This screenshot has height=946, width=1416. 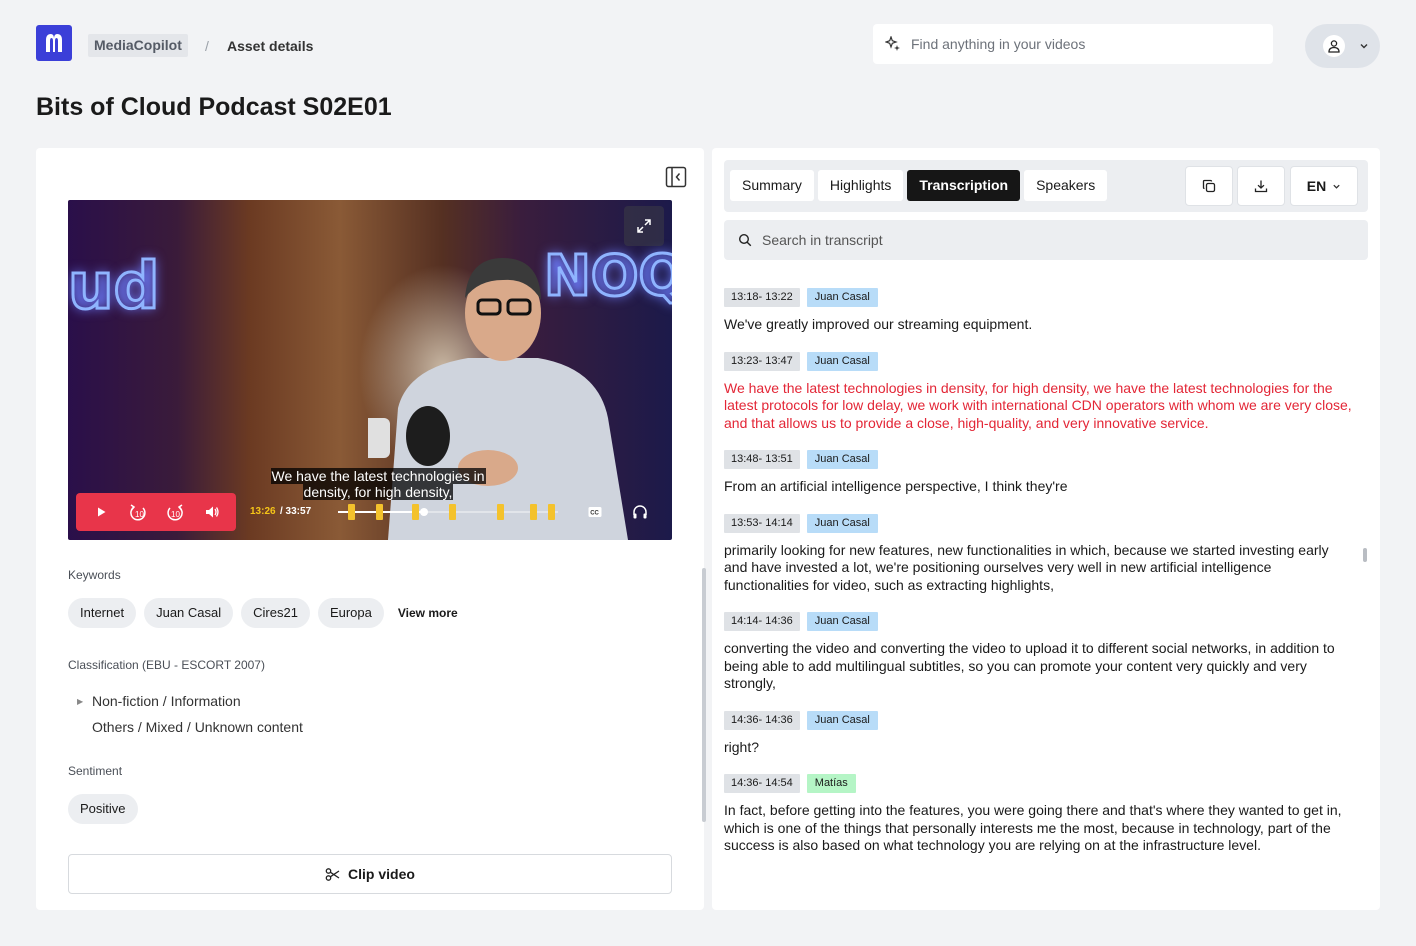 I want to click on user-menu-button, so click(x=1342, y=46).